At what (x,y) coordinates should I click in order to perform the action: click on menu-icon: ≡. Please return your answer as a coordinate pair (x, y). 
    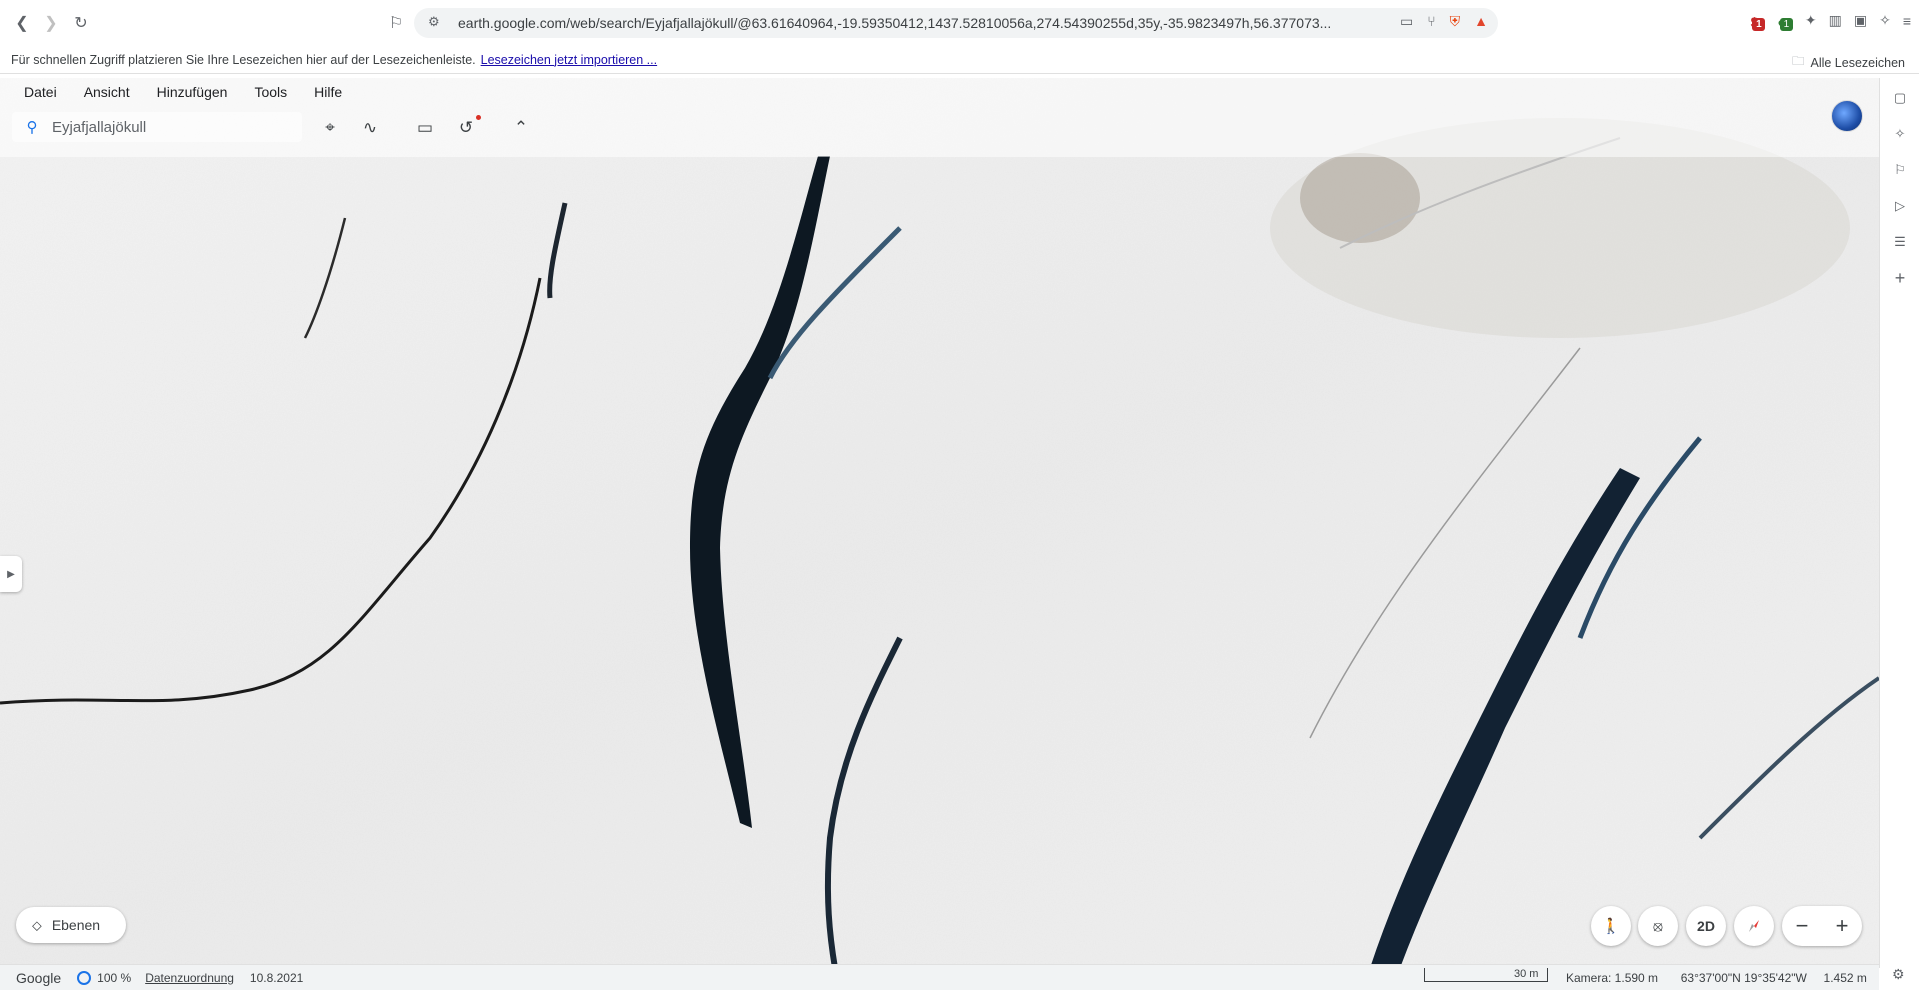
    Looking at the image, I should click on (1907, 21).